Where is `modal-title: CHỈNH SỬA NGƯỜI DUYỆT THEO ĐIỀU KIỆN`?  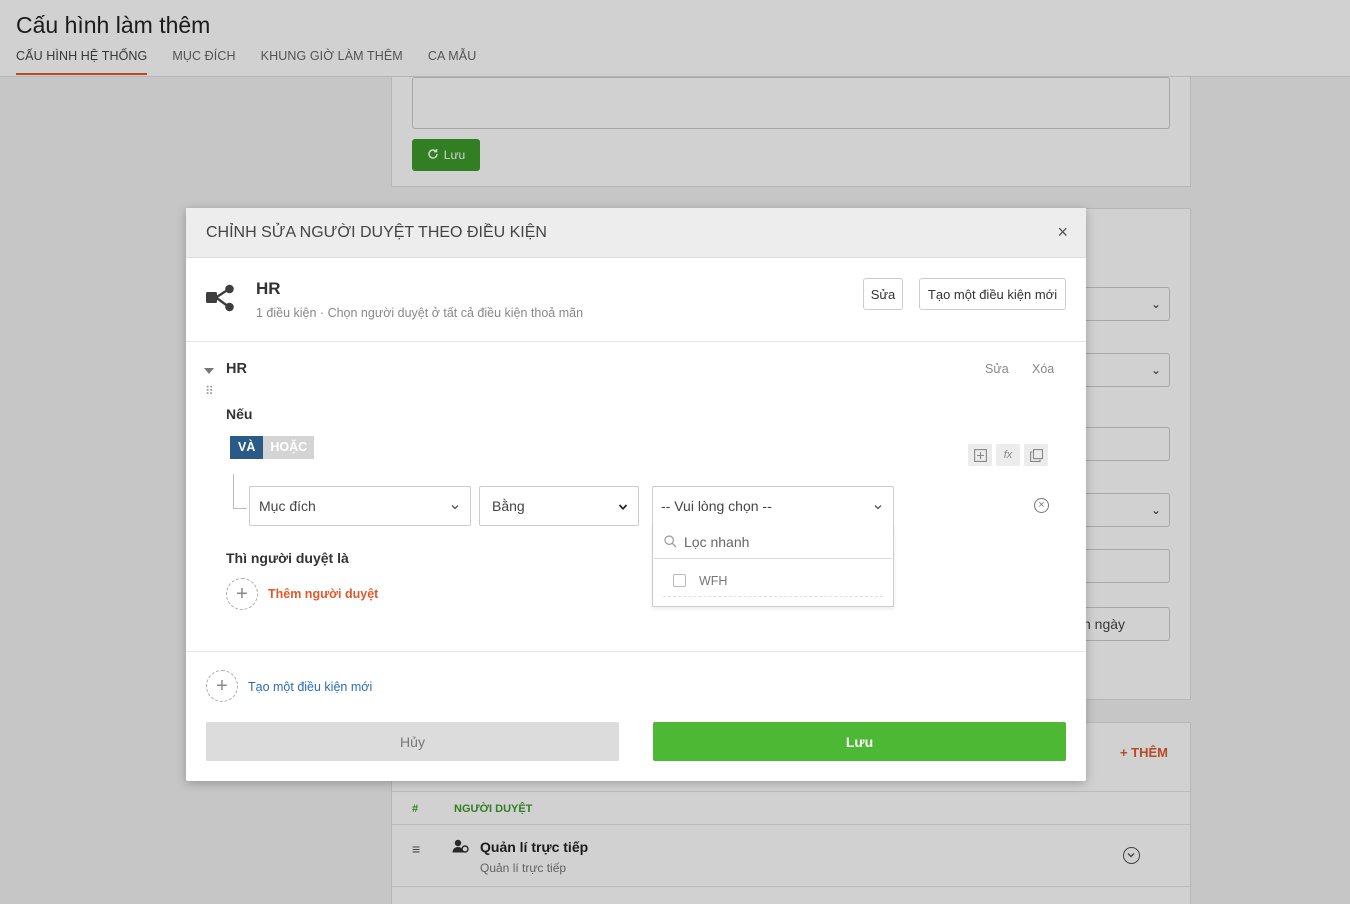 modal-title: CHỈNH SỬA NGƯỜI DUYỆT THEO ĐIỀU KIỆN is located at coordinates (376, 232).